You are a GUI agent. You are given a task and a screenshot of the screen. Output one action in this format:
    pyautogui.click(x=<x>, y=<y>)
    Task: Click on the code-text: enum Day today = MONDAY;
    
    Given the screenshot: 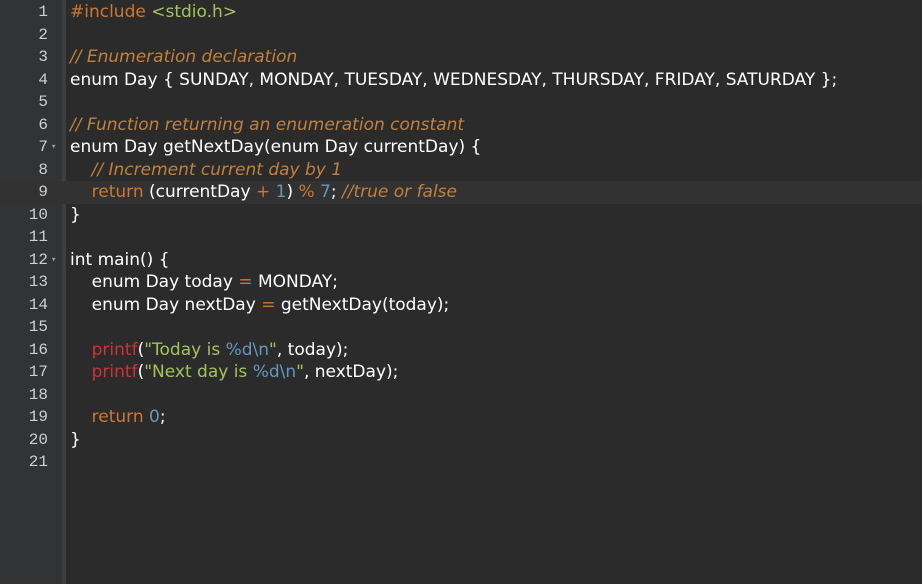 What is the action you would take?
    pyautogui.click(x=204, y=282)
    